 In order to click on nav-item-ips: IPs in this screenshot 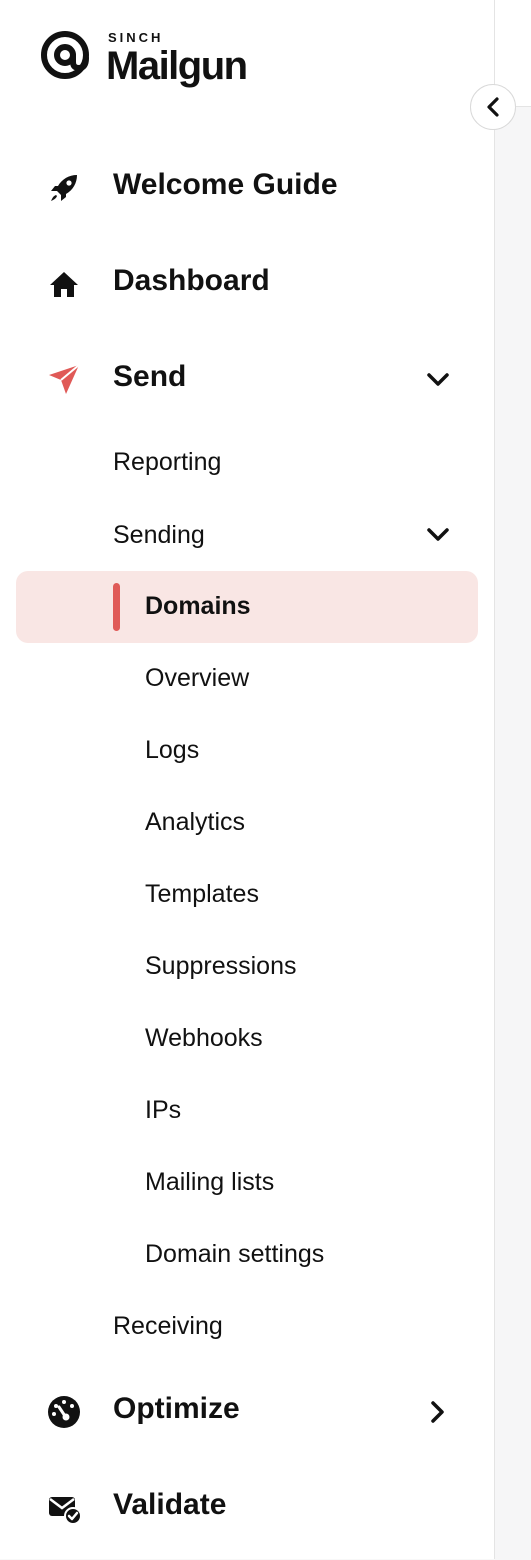, I will do `click(247, 1110)`.